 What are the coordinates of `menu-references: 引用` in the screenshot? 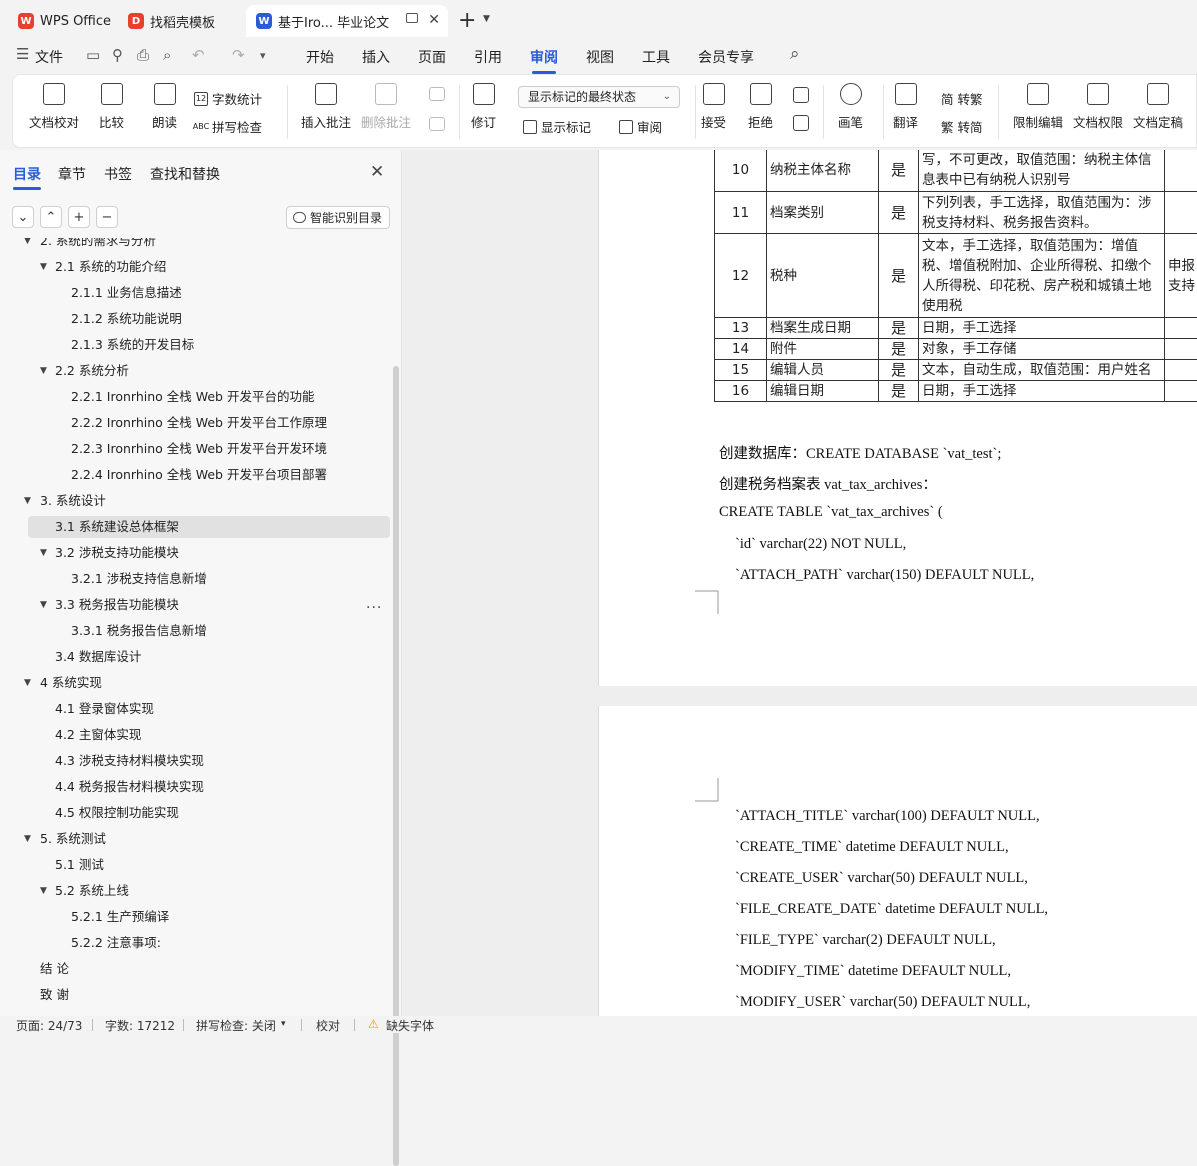 It's located at (488, 57).